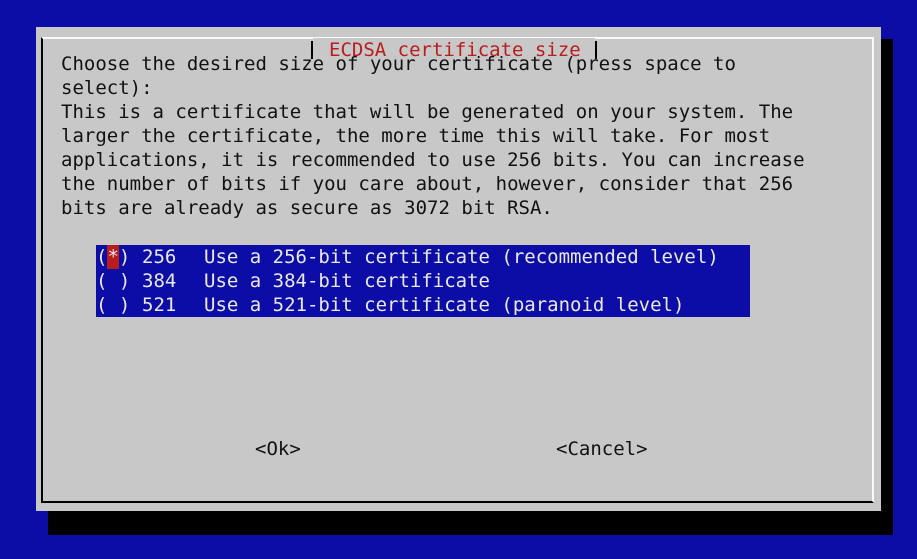 The height and width of the screenshot is (559, 917). Describe the element at coordinates (113, 257) in the screenshot. I see `selected-marker: *` at that location.